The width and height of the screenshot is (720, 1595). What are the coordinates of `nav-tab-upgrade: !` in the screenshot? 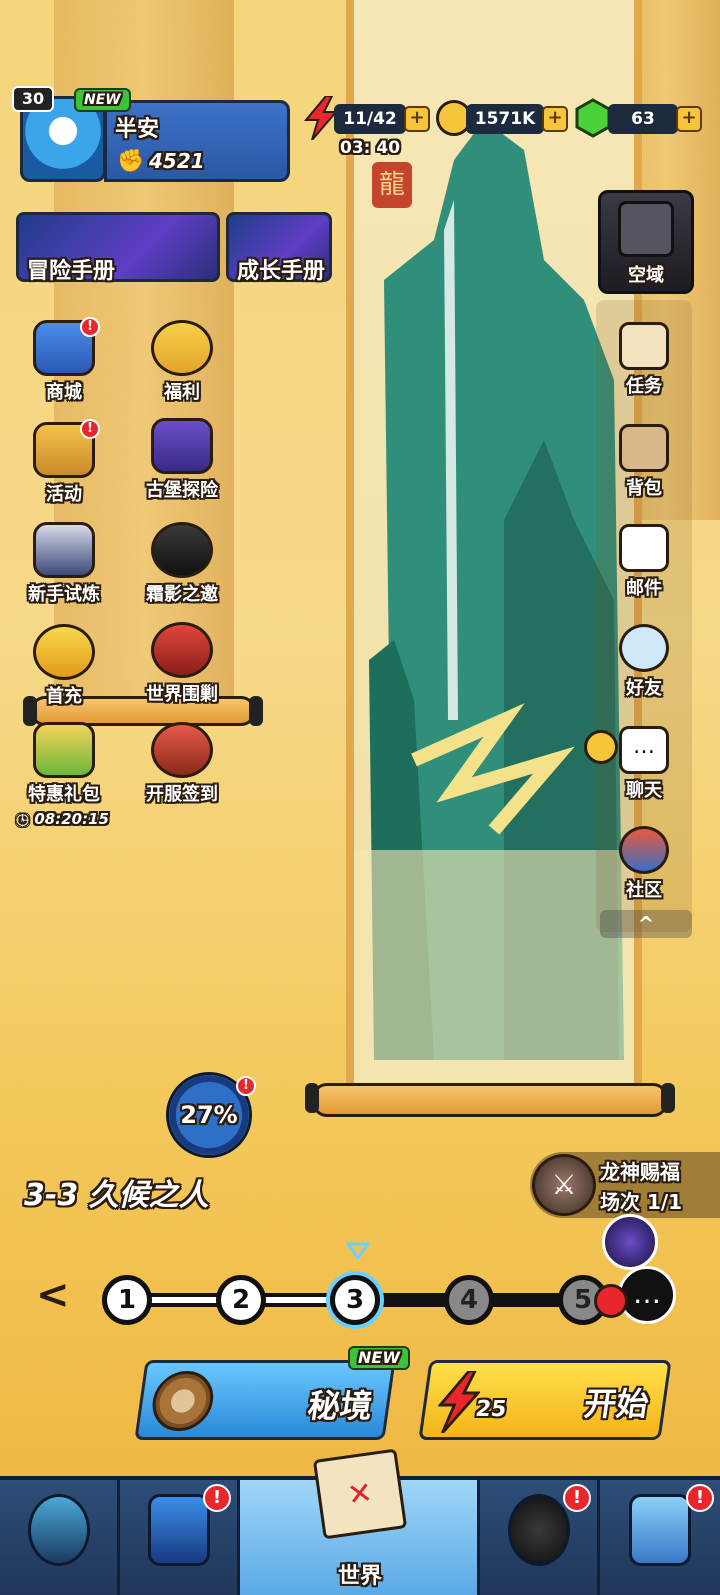 It's located at (180, 1537).